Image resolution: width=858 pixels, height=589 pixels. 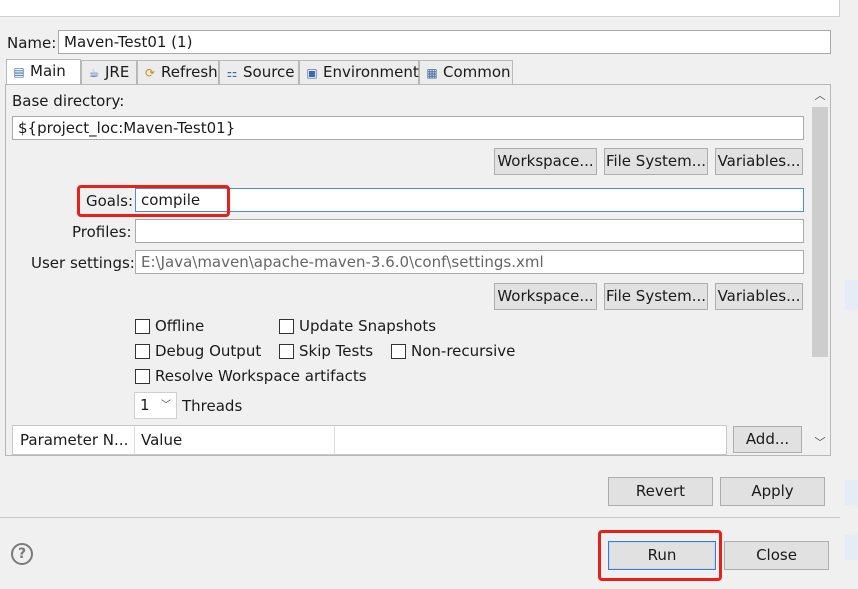 What do you see at coordinates (109, 72) in the screenshot?
I see `tab-jre: ☕ JRE` at bounding box center [109, 72].